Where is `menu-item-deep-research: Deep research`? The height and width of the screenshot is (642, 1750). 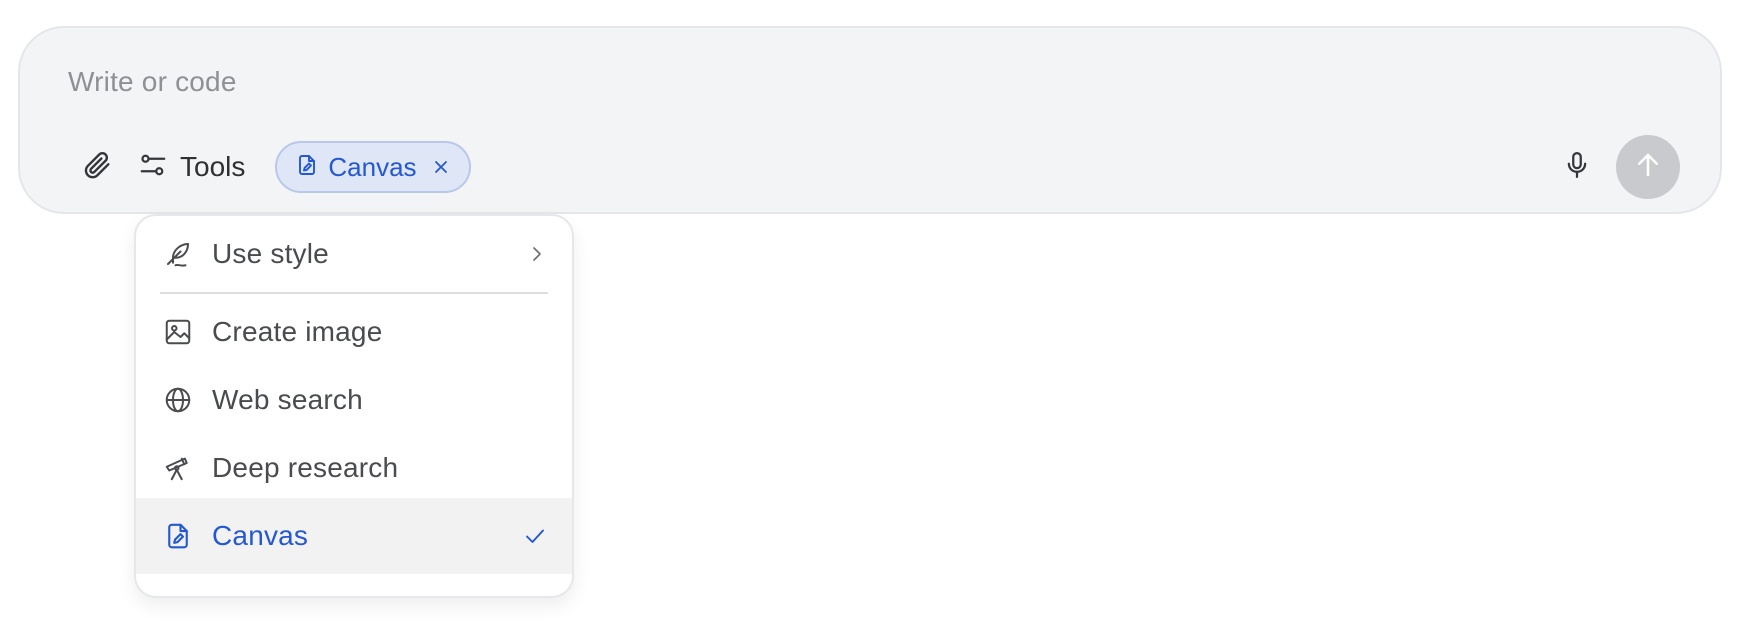
menu-item-deep-research: Deep research is located at coordinates (354, 468).